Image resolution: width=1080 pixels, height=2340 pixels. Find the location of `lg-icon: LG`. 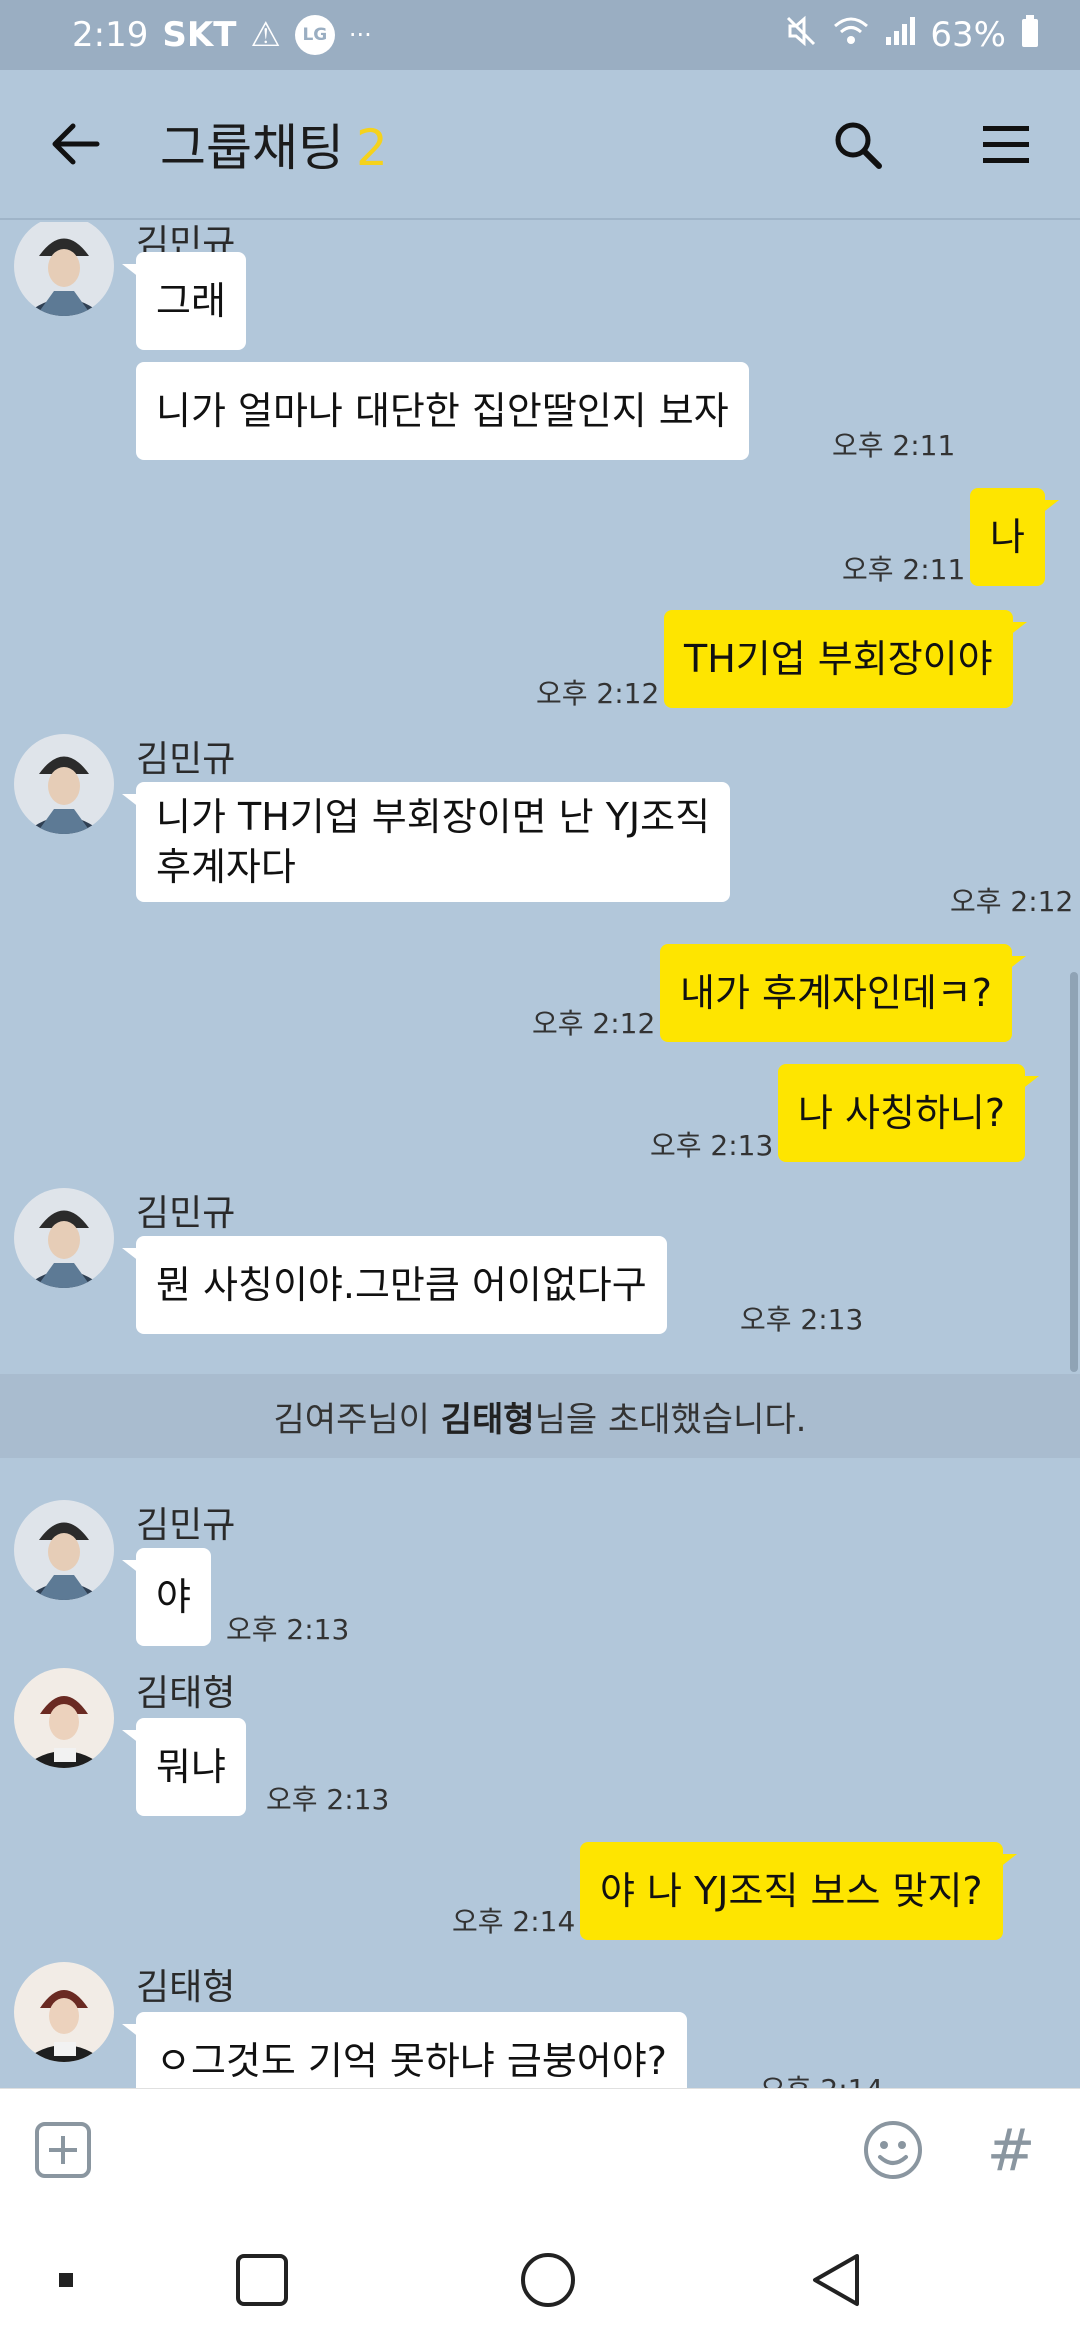

lg-icon: LG is located at coordinates (314, 35).